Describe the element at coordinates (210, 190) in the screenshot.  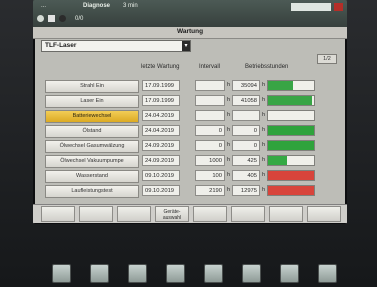
I see `interval-value: 2190` at that location.